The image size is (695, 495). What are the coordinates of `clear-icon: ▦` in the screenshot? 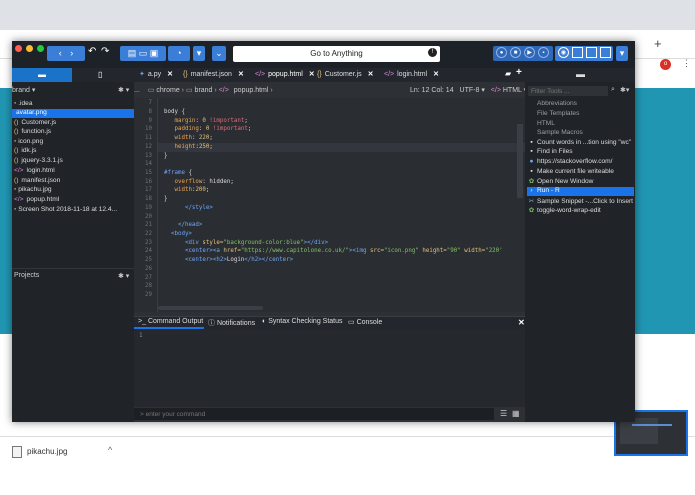 It's located at (516, 413).